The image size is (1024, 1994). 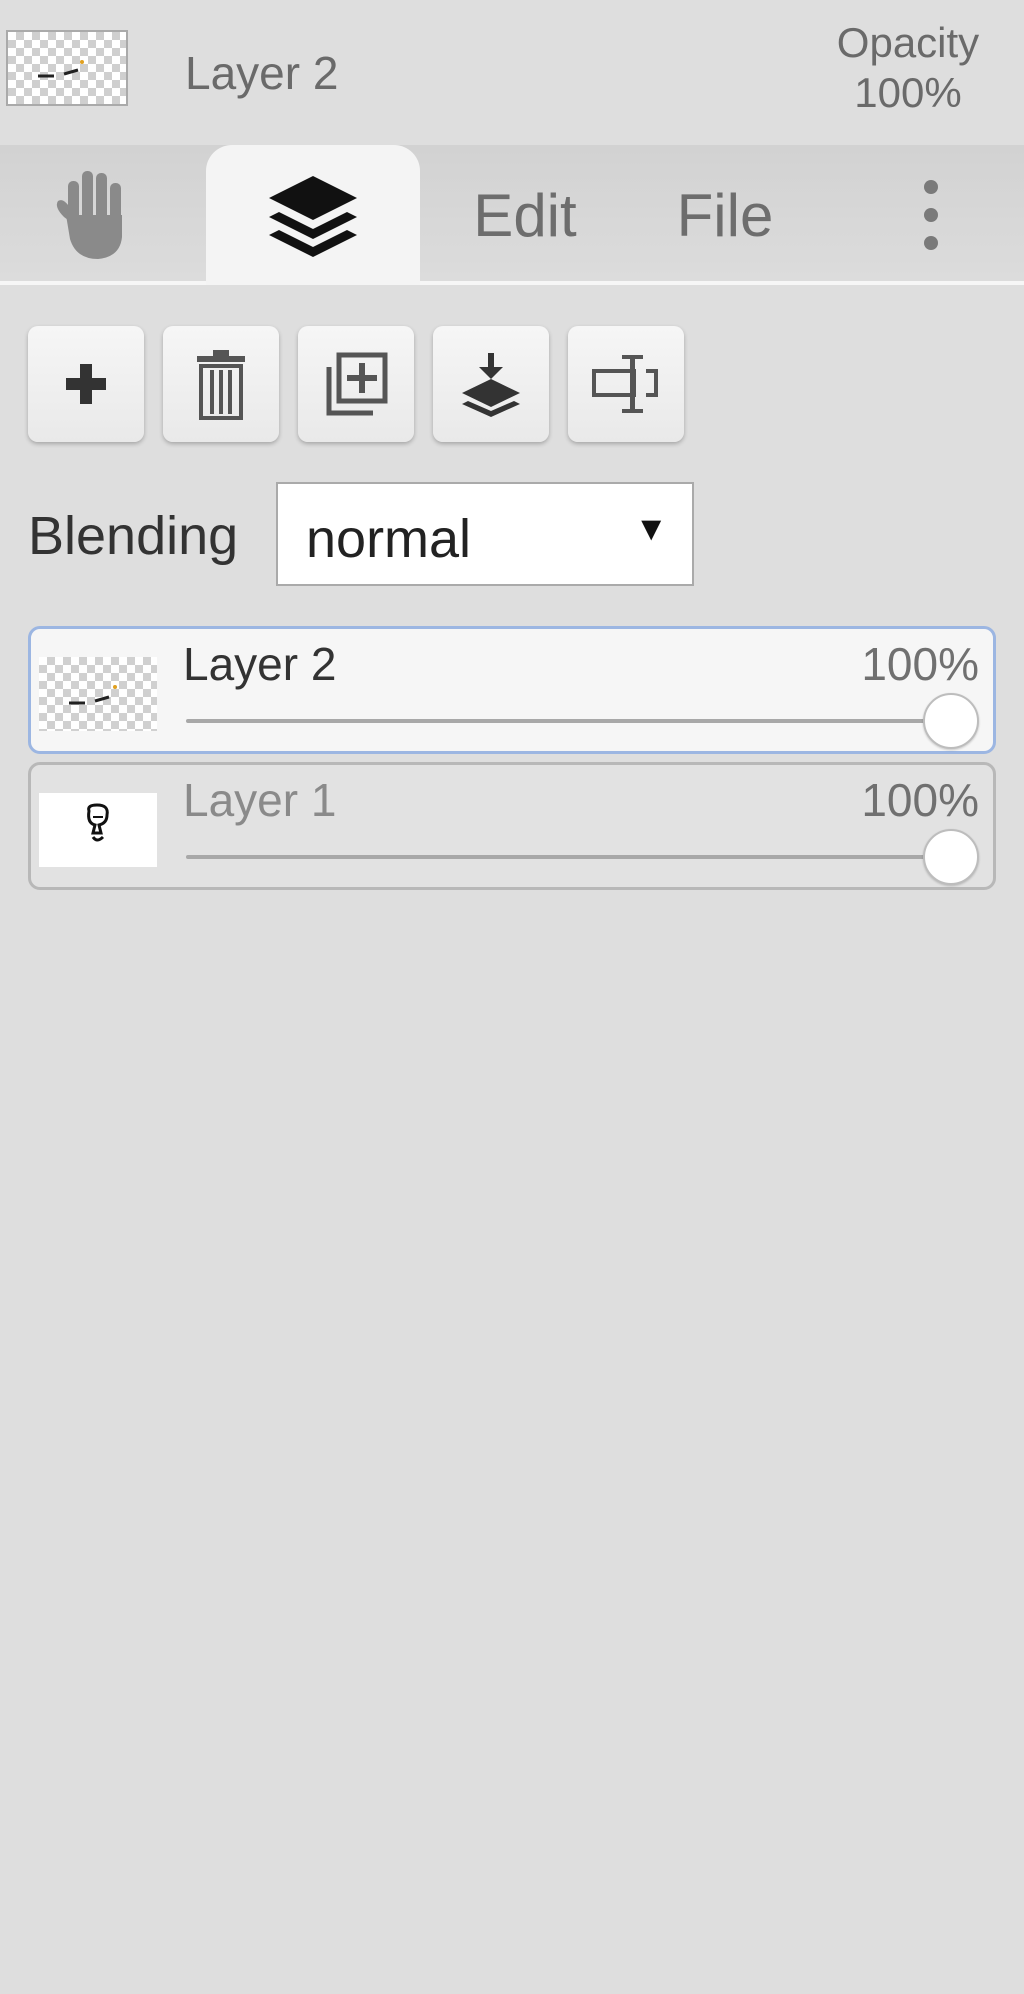 What do you see at coordinates (512, 690) in the screenshot?
I see `layer-row: Layer 2 100%` at bounding box center [512, 690].